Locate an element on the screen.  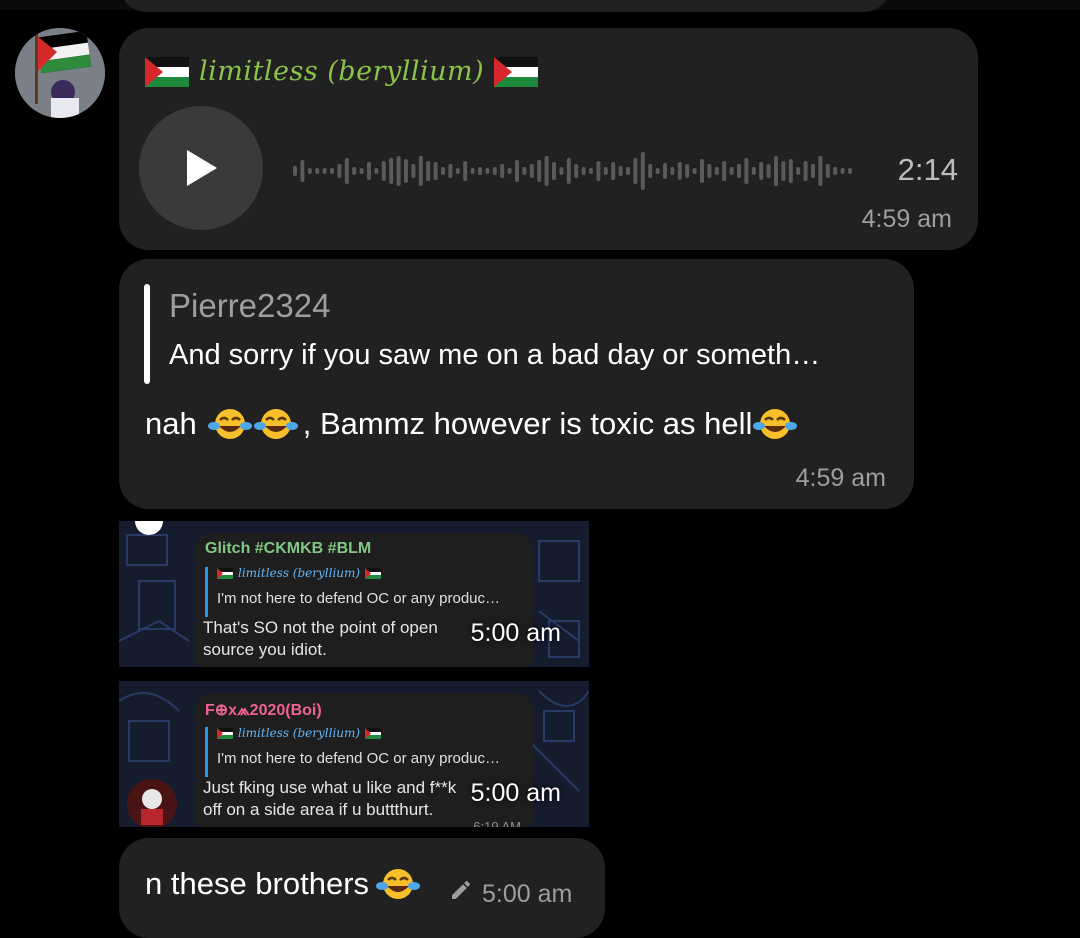
embedded-quoted-name: limitless (beryllium) is located at coordinates (299, 573).